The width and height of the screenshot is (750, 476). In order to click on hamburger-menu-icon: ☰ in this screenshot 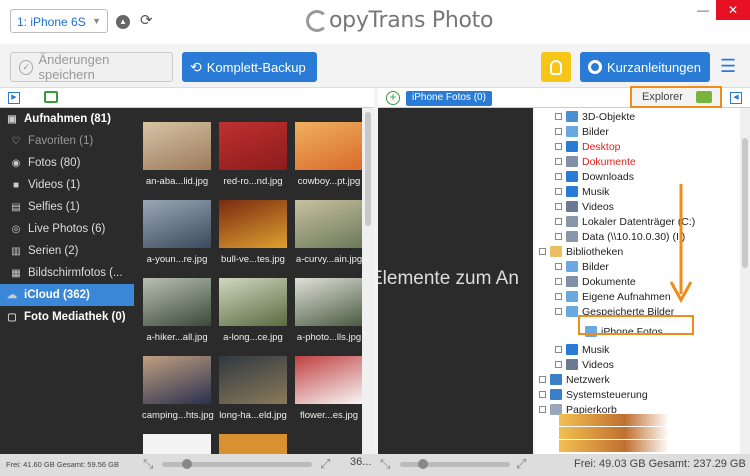, I will do `click(730, 67)`.